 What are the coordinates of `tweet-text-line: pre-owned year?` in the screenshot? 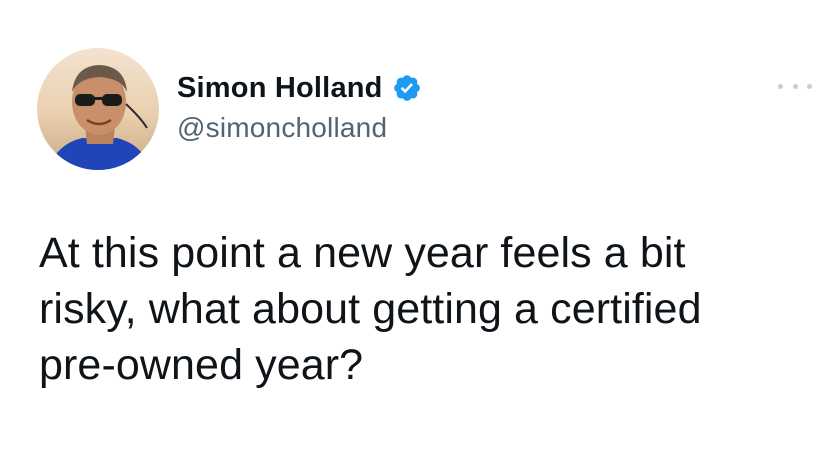 It's located at (201, 365).